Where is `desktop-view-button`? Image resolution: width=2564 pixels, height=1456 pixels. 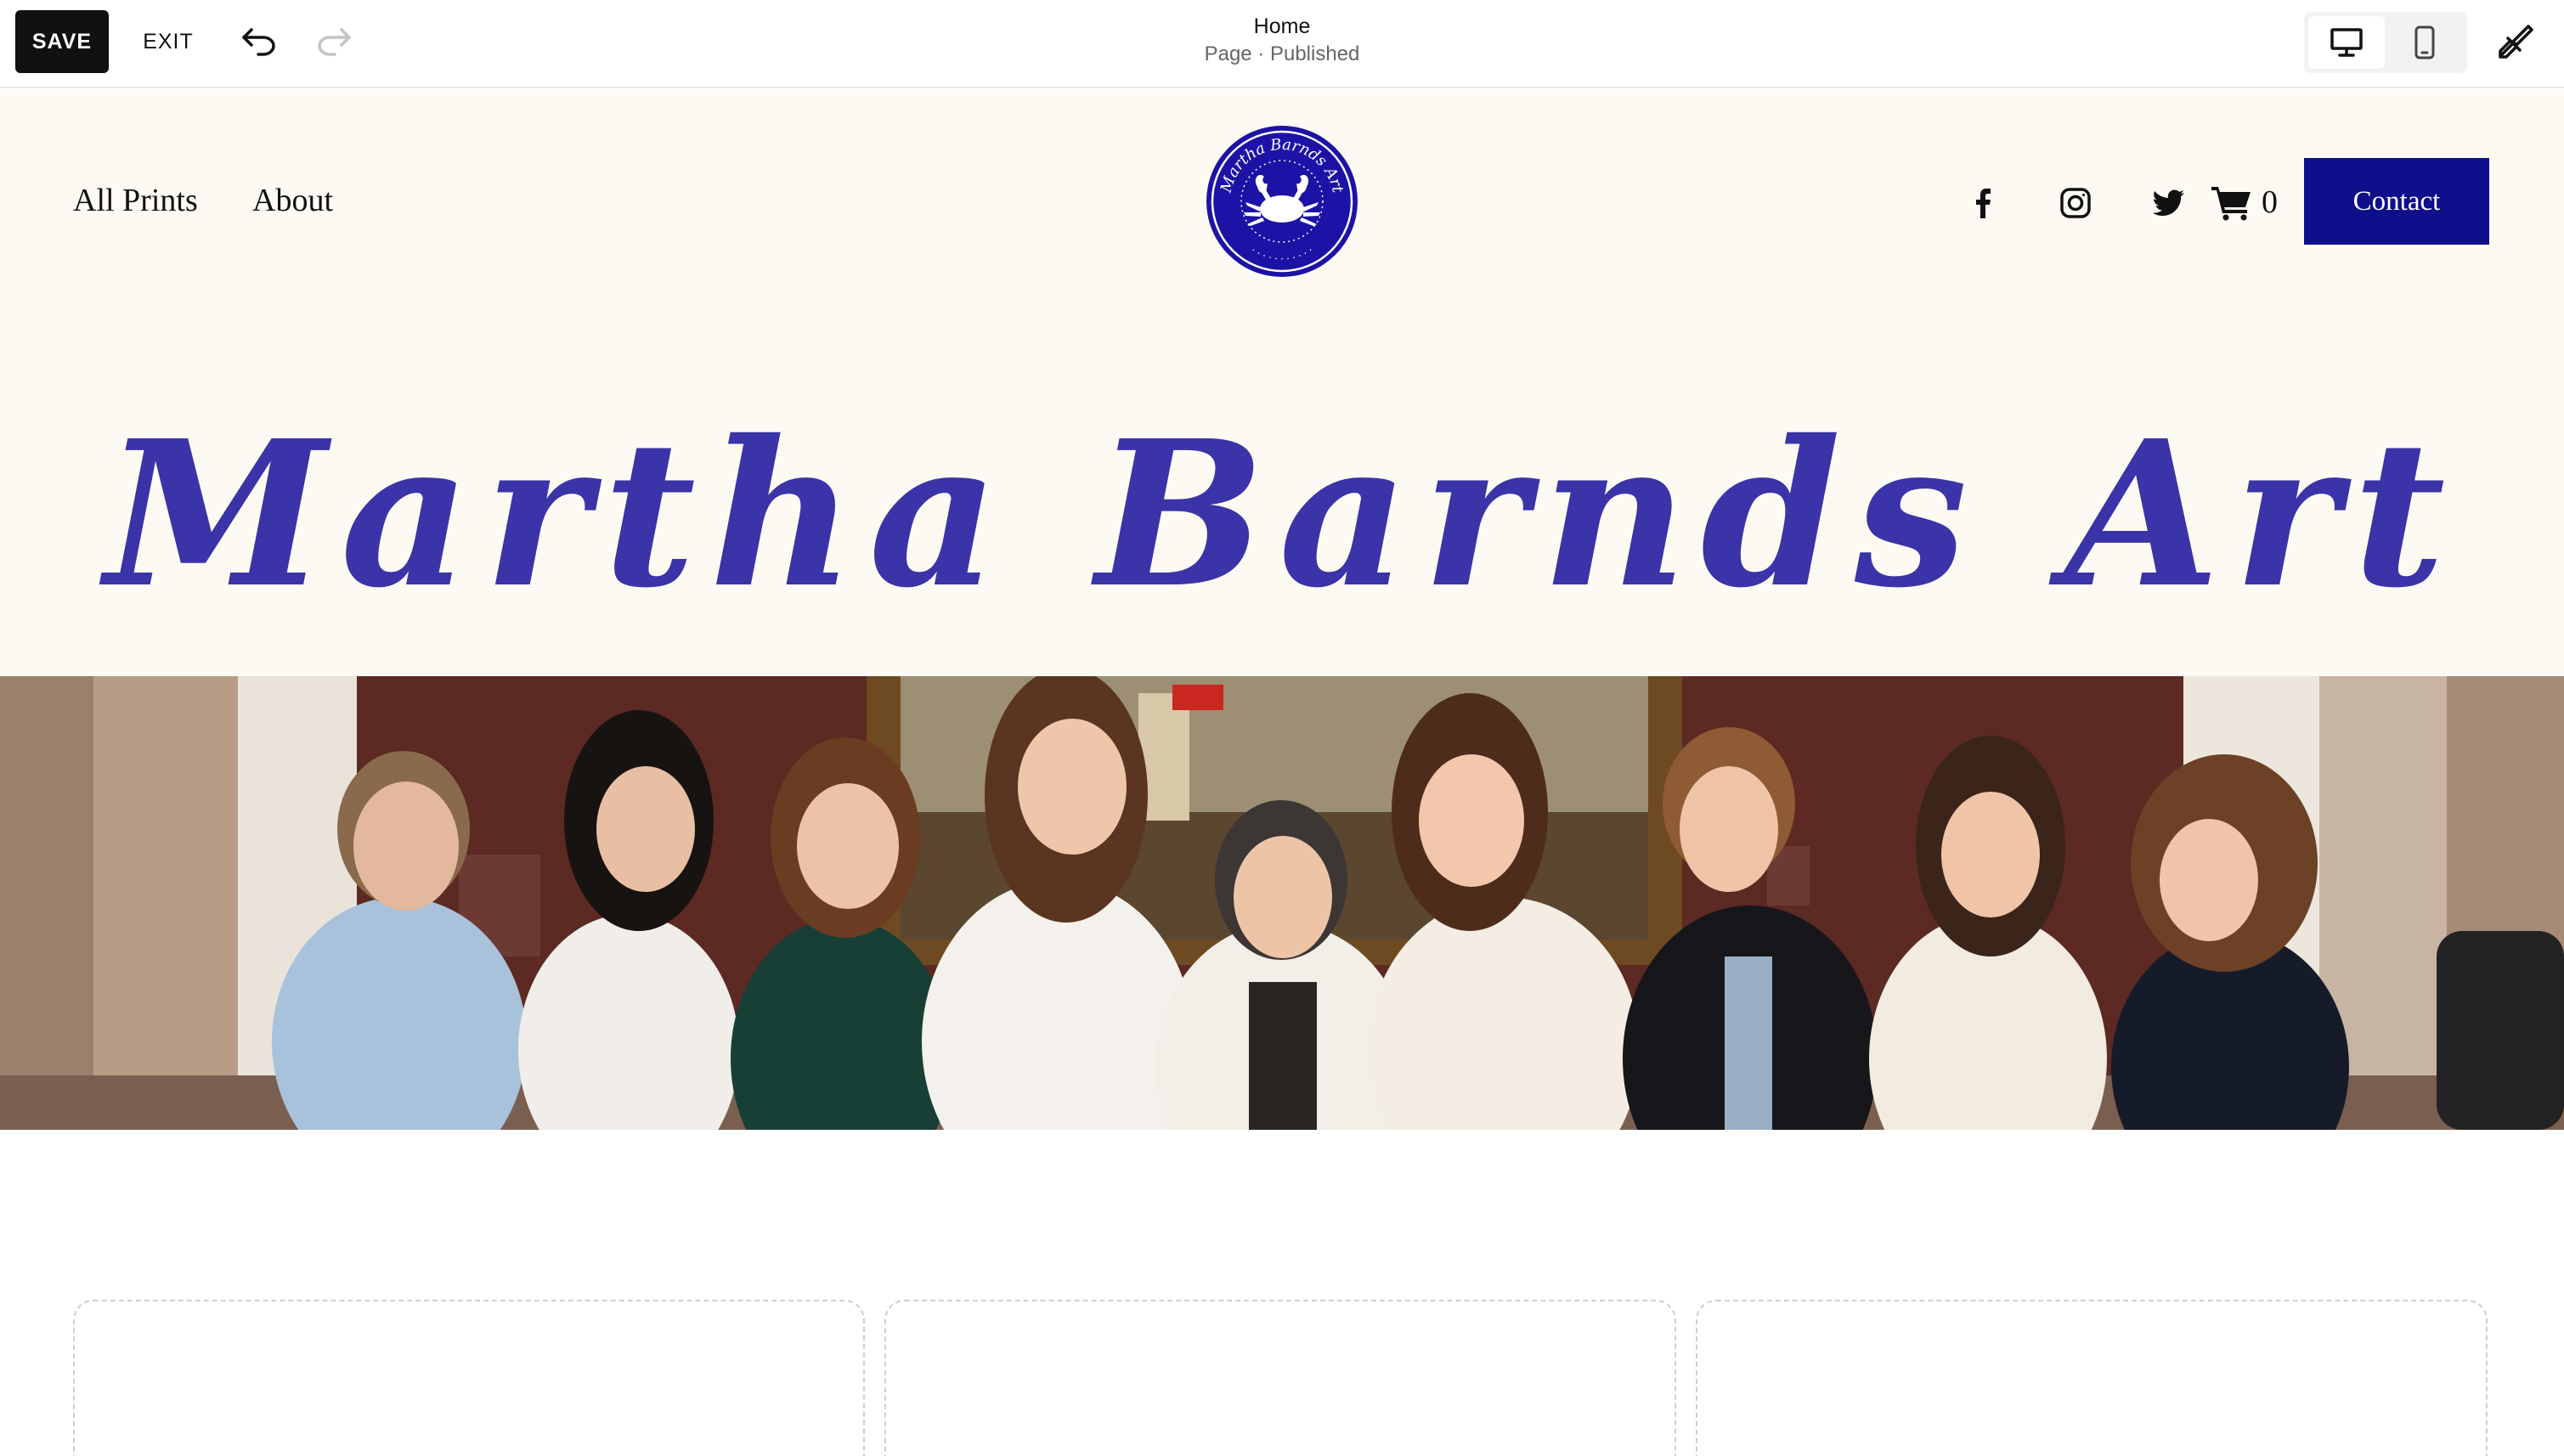 desktop-view-button is located at coordinates (2346, 43).